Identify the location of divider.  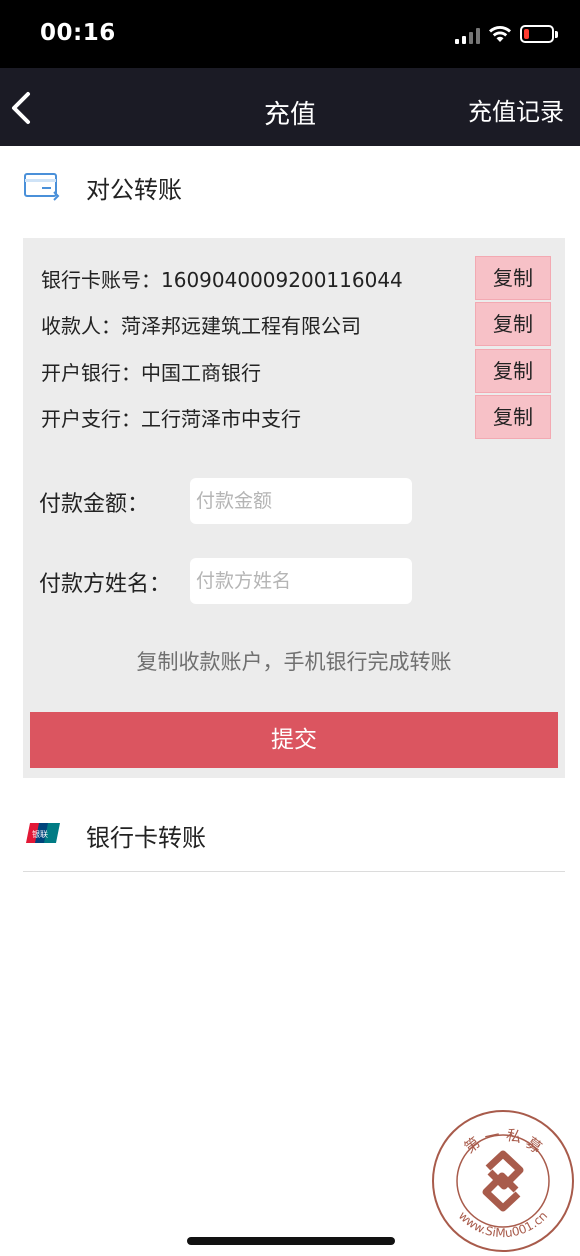
(294, 871).